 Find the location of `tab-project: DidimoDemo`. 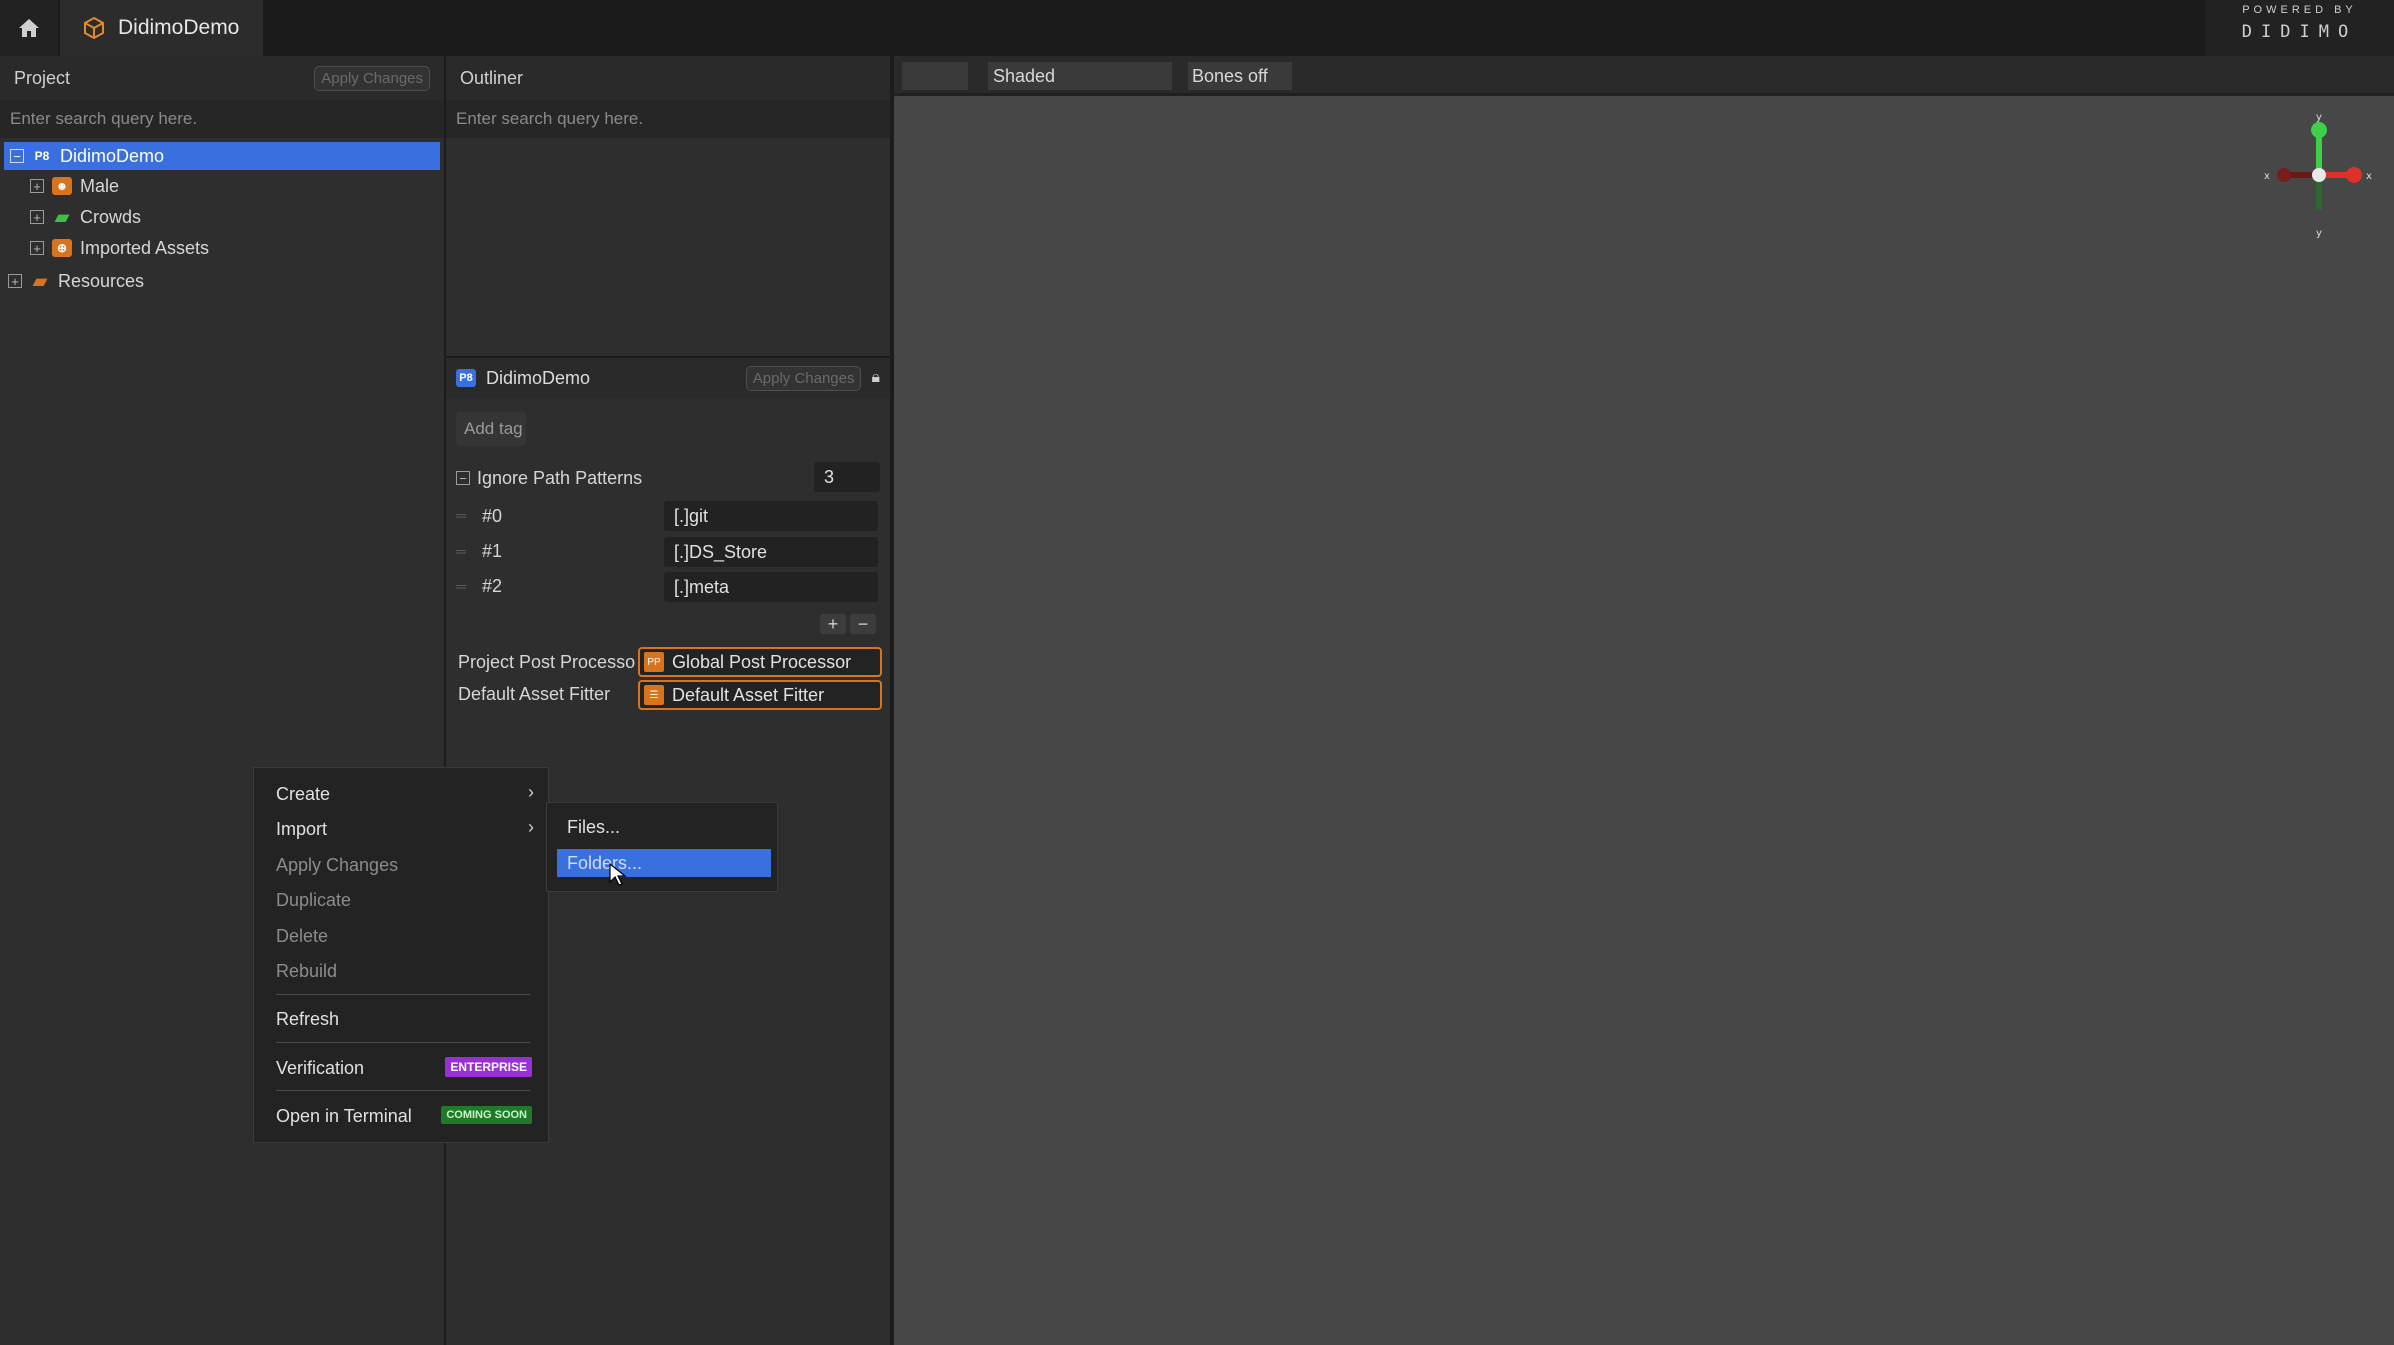

tab-project: DidimoDemo is located at coordinates (161, 28).